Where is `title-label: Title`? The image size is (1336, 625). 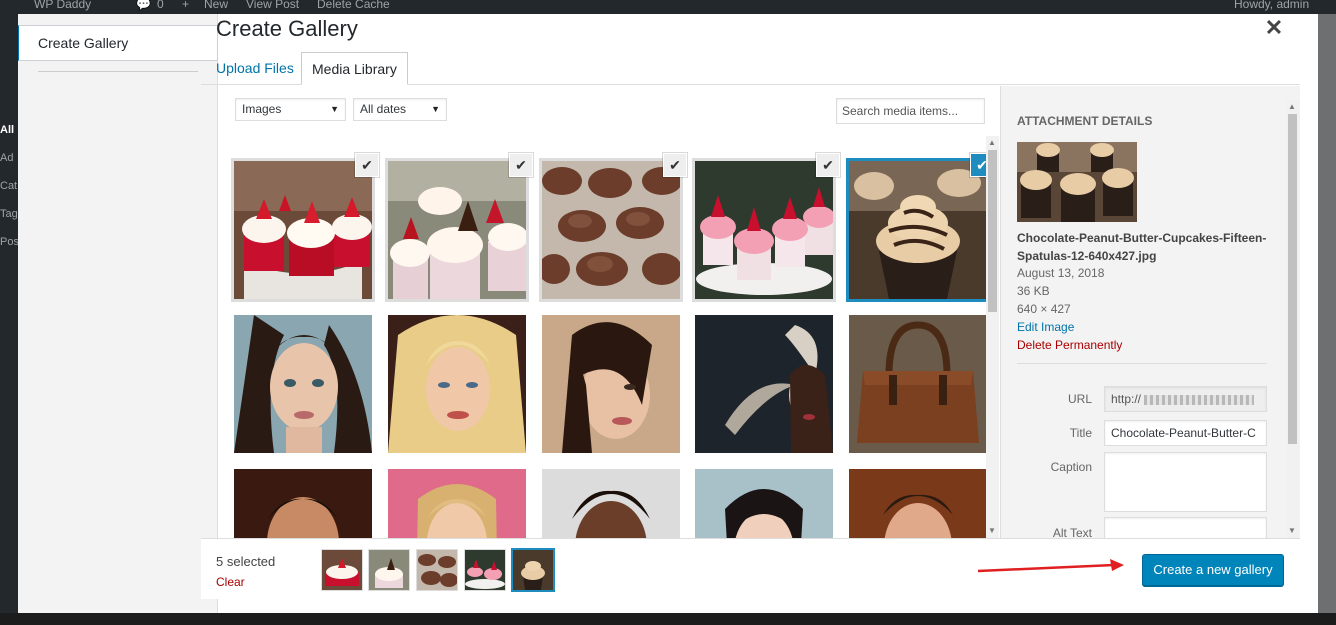 title-label: Title is located at coordinates (1080, 433).